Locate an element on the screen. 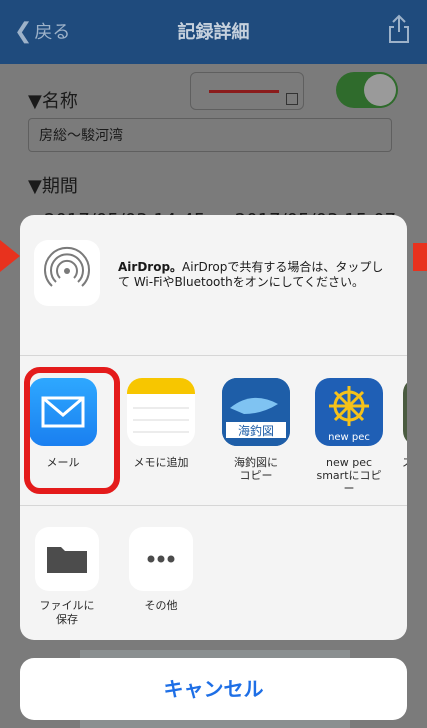  visibility-toggle is located at coordinates (367, 90).